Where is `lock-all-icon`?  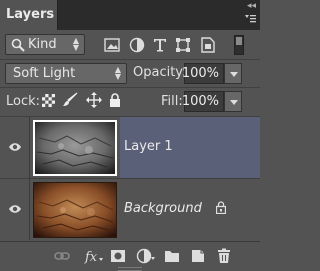
lock-all-icon is located at coordinates (115, 100).